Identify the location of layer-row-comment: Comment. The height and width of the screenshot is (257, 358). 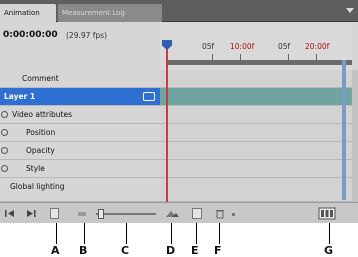
(179, 79).